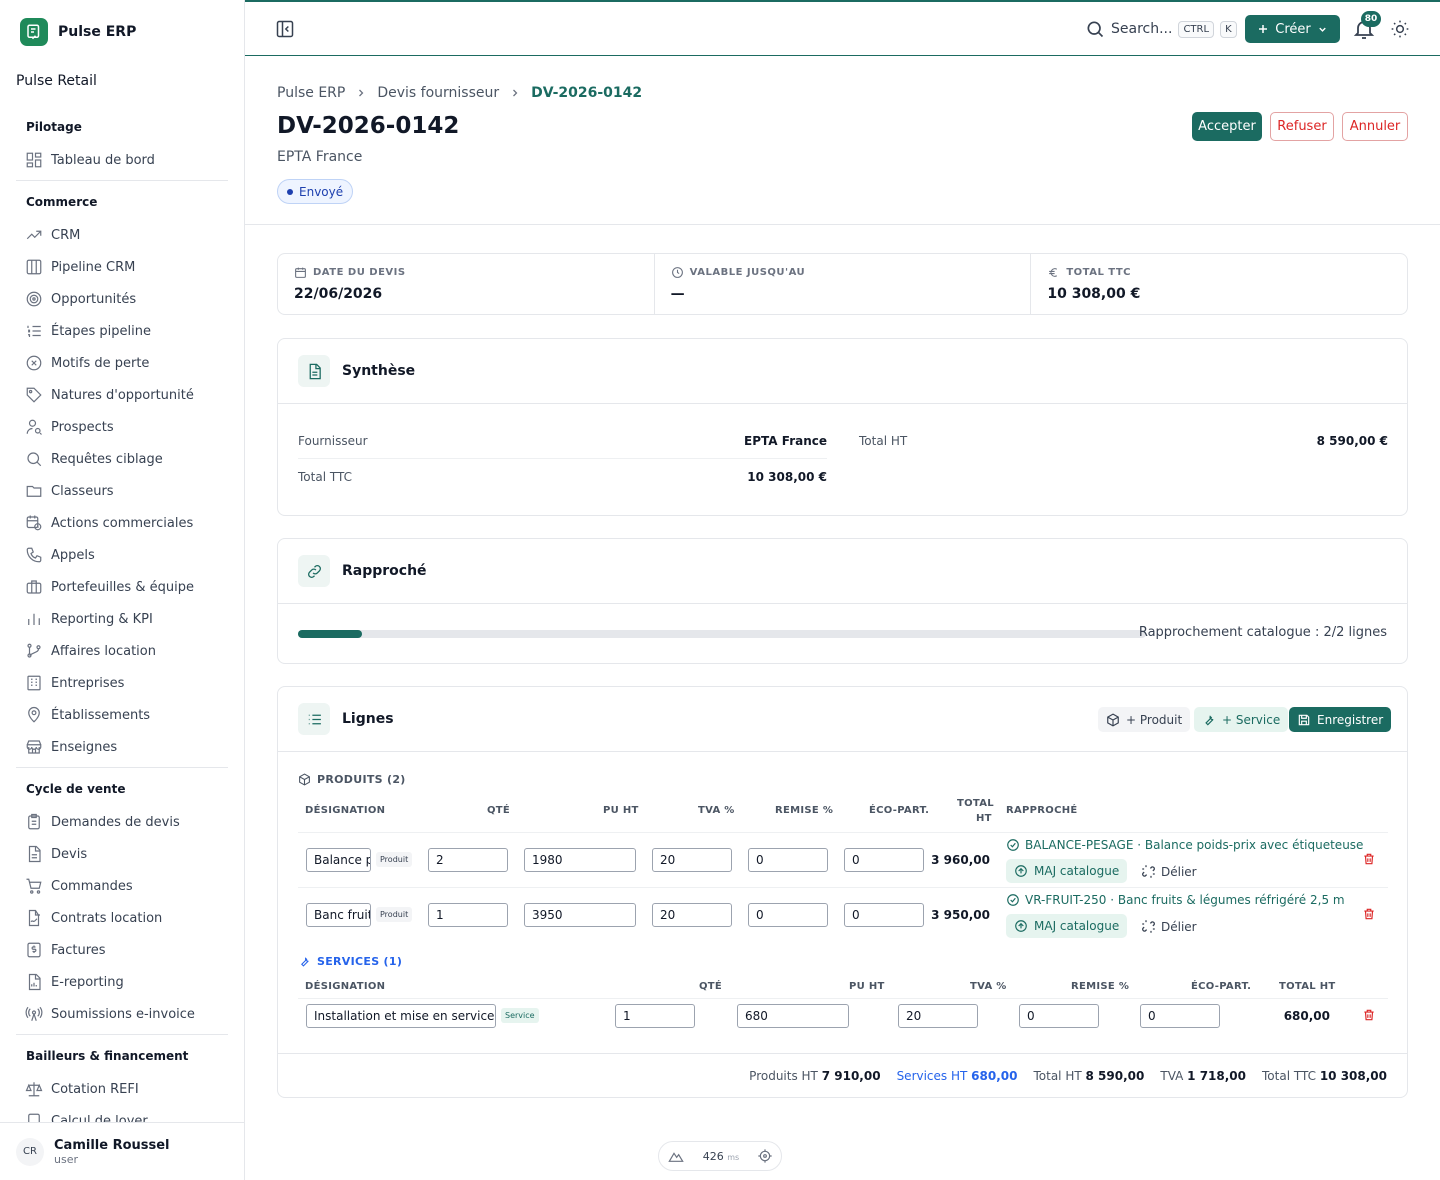 Image resolution: width=1440 pixels, height=1180 pixels. Describe the element at coordinates (1144, 719) in the screenshot. I see `add-product-button: + Produit` at that location.